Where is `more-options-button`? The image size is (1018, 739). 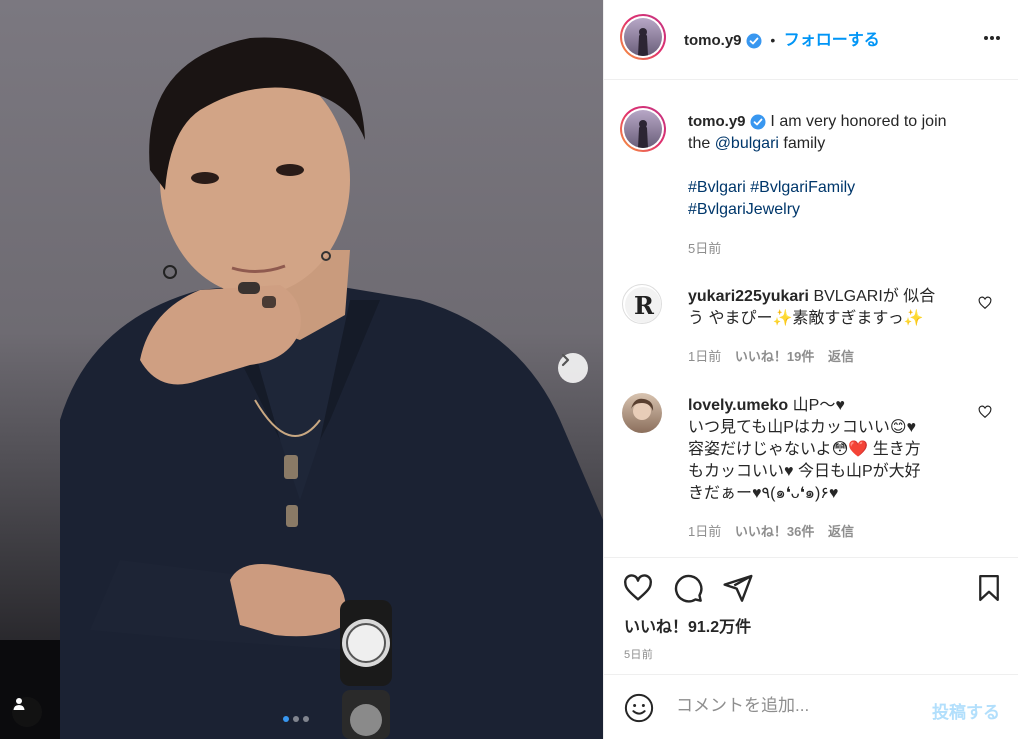
more-options-button is located at coordinates (992, 40).